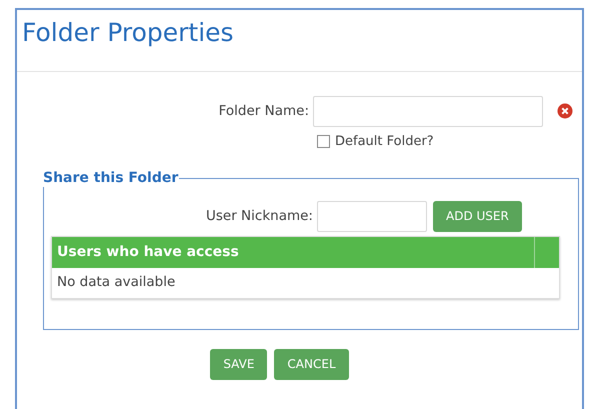 Image resolution: width=595 pixels, height=409 pixels. What do you see at coordinates (428, 111) in the screenshot?
I see `folder-name-field` at bounding box center [428, 111].